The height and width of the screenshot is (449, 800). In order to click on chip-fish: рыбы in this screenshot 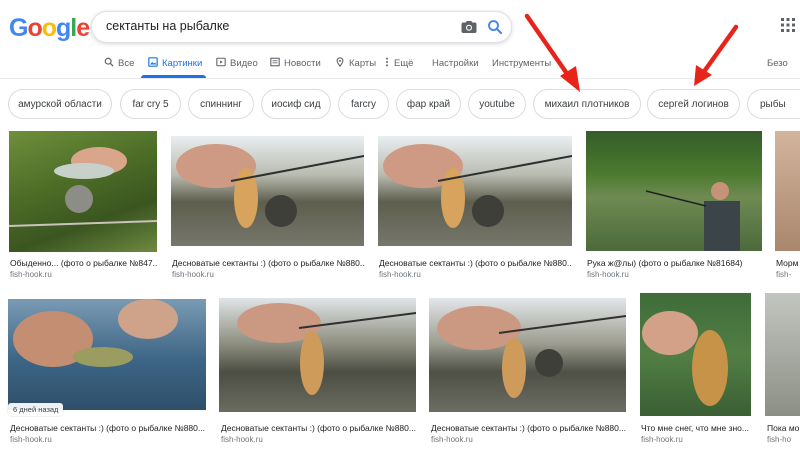, I will do `click(773, 104)`.